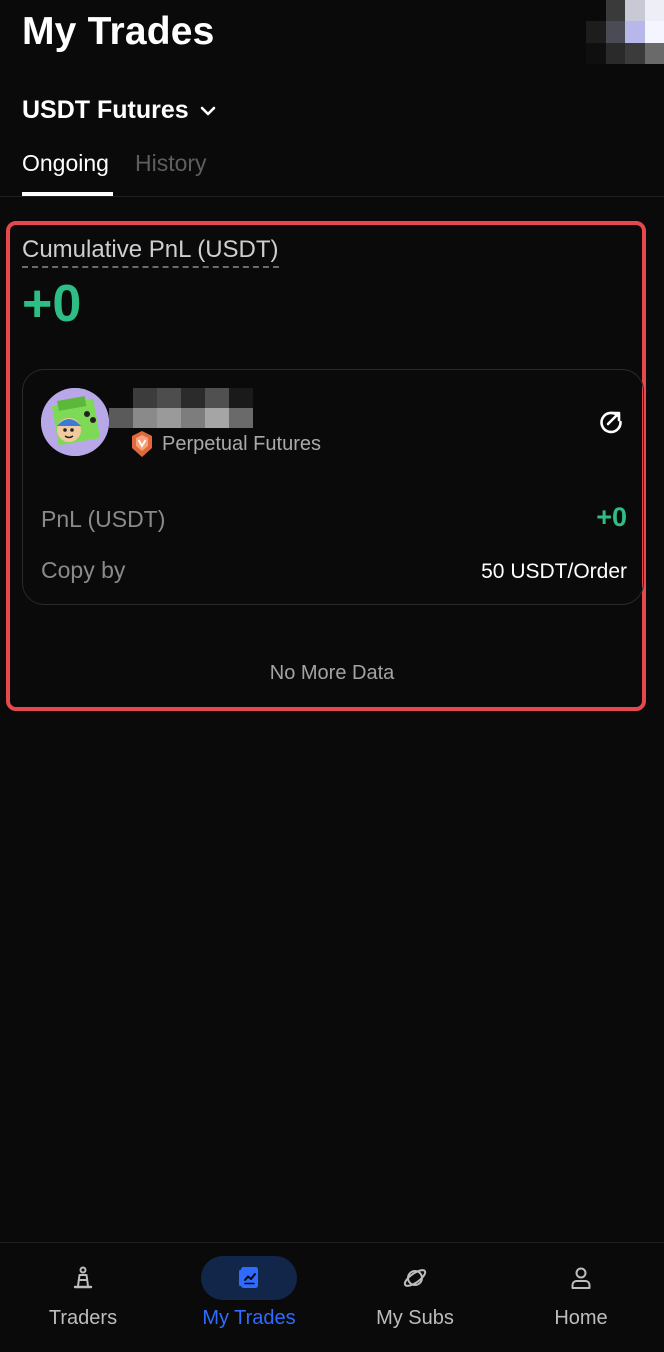 The width and height of the screenshot is (664, 1352). Describe the element at coordinates (554, 571) in the screenshot. I see `copy-by-value: 50 USDT/Order` at that location.